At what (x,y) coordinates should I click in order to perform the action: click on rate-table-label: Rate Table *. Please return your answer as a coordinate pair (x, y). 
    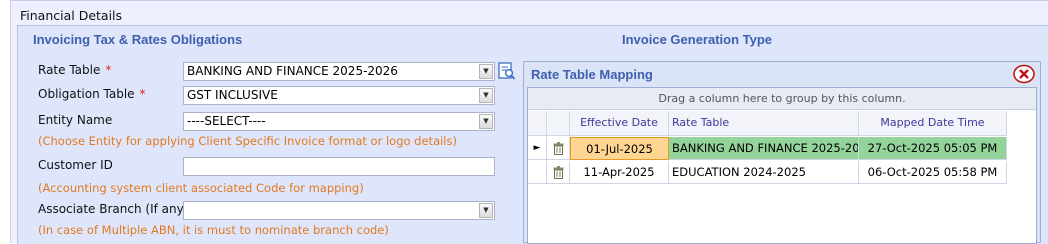
    Looking at the image, I should click on (74, 70).